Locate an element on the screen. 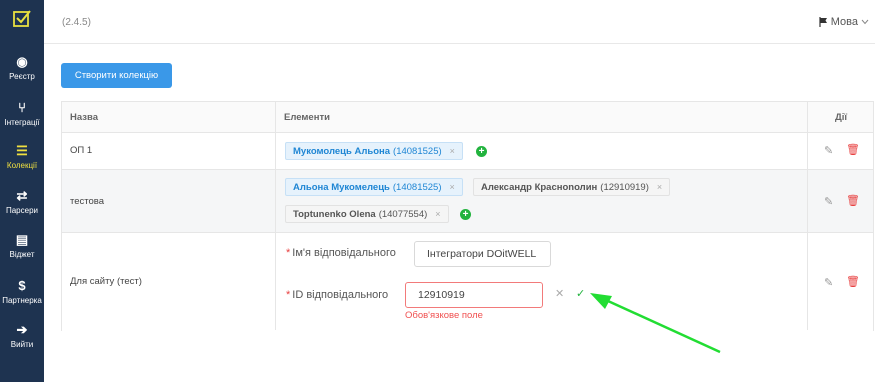 This screenshot has width=875, height=382. annotation-arrow is located at coordinates (655, 323).